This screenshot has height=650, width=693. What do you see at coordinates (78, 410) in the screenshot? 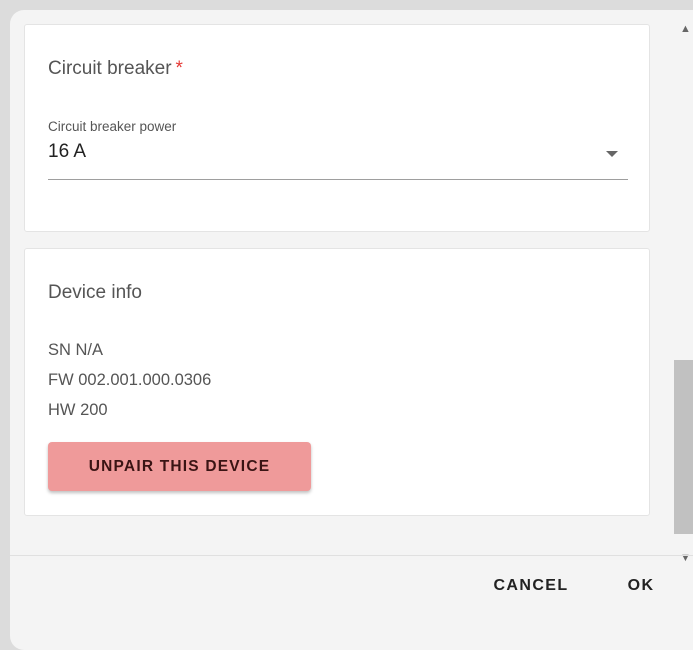
I see `hardware-version: HW 200` at bounding box center [78, 410].